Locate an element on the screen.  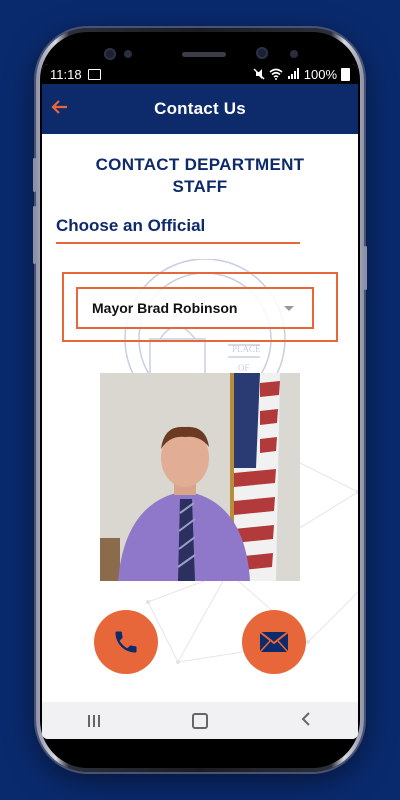
arrow-left-icon is located at coordinates (59, 107).